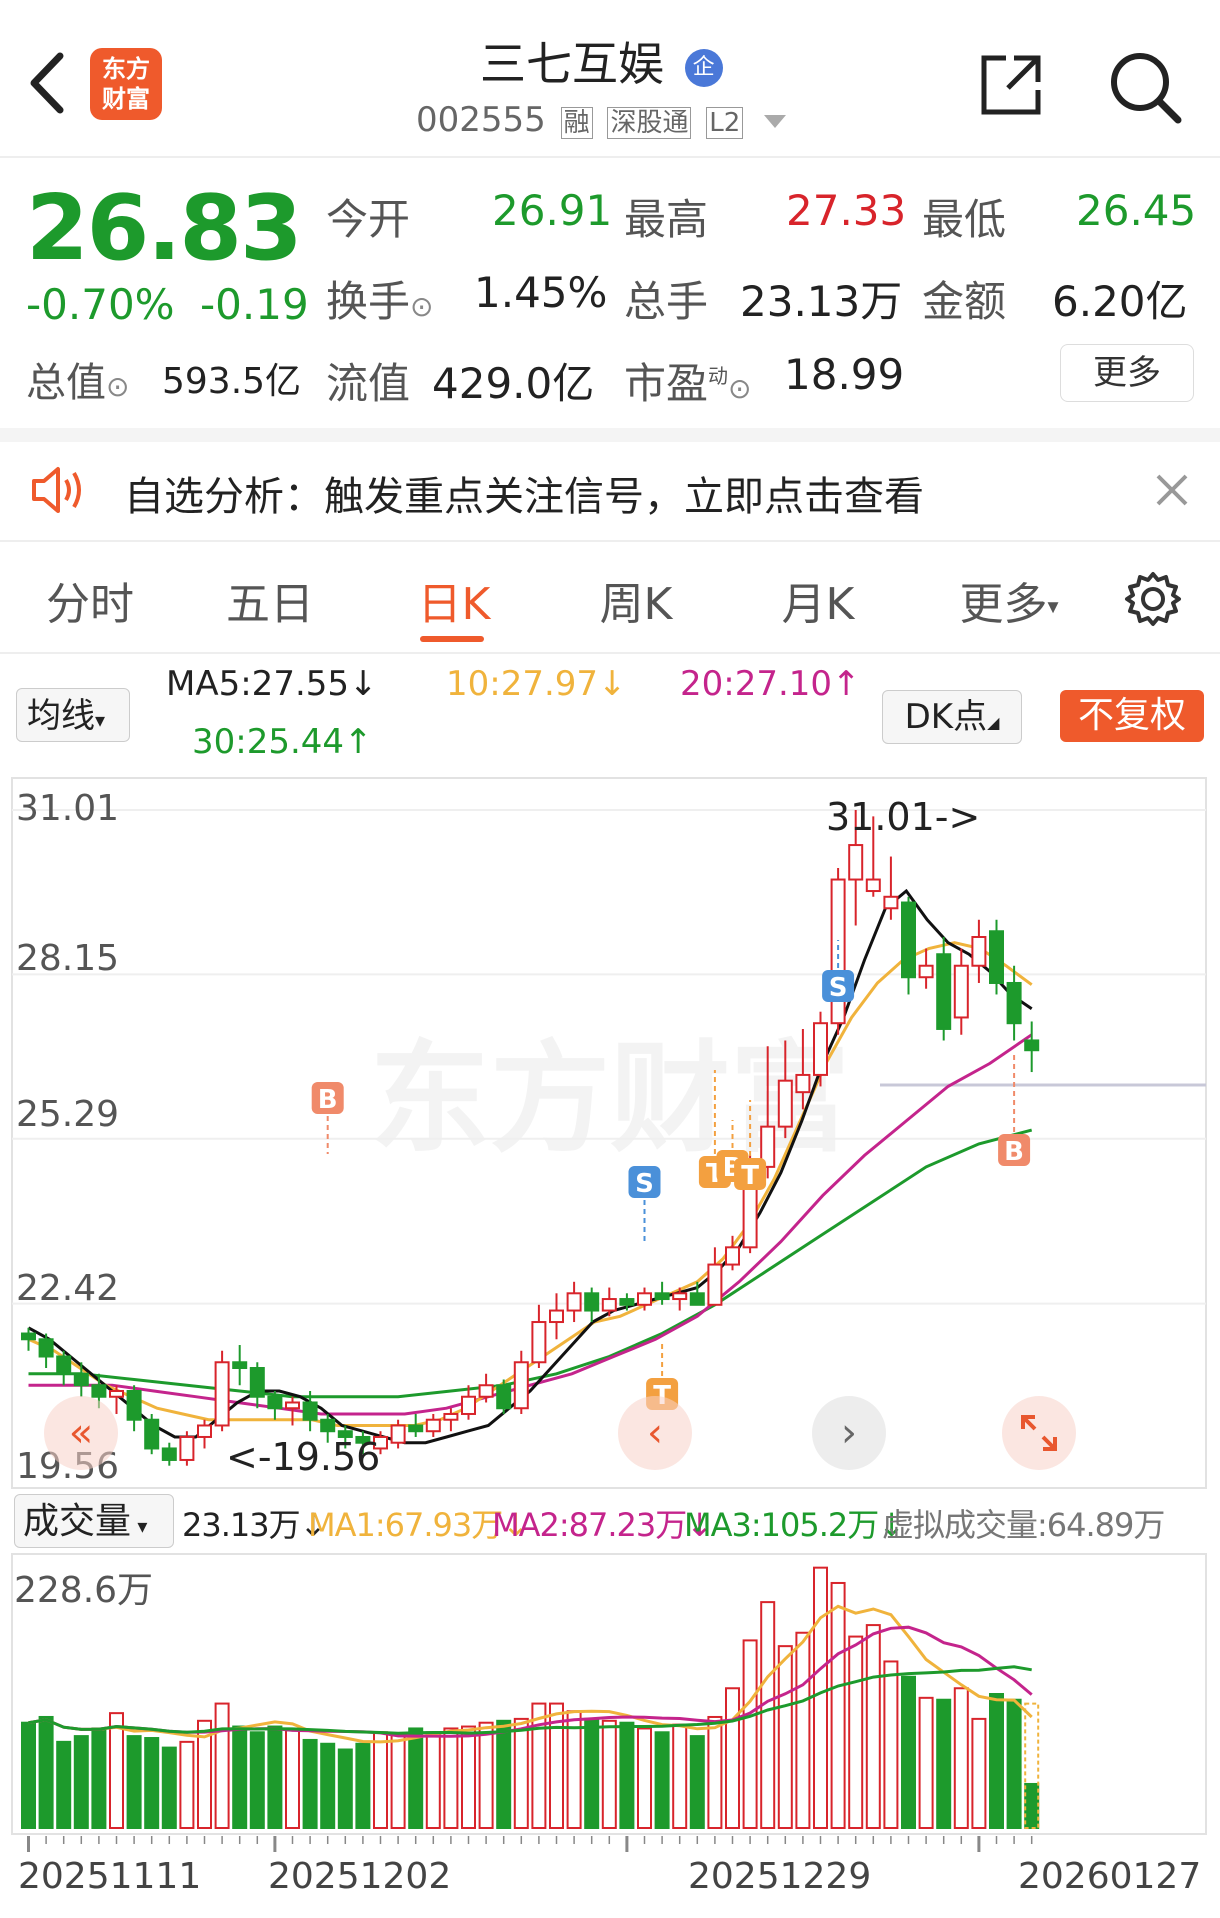  Describe the element at coordinates (952, 717) in the screenshot. I see `dk-point-button: DK点◢` at that location.